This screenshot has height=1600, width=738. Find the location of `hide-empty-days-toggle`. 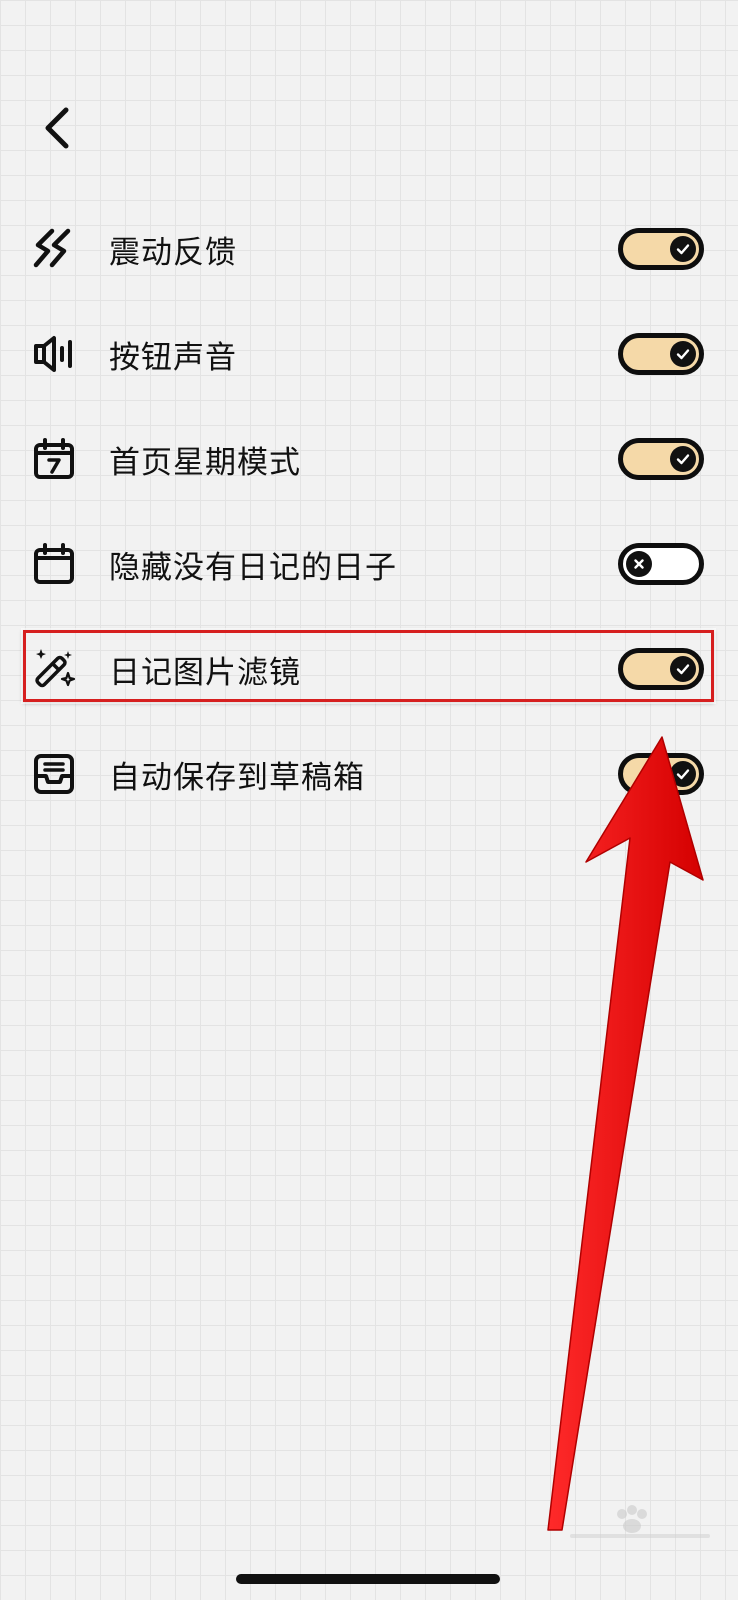

hide-empty-days-toggle is located at coordinates (661, 564).